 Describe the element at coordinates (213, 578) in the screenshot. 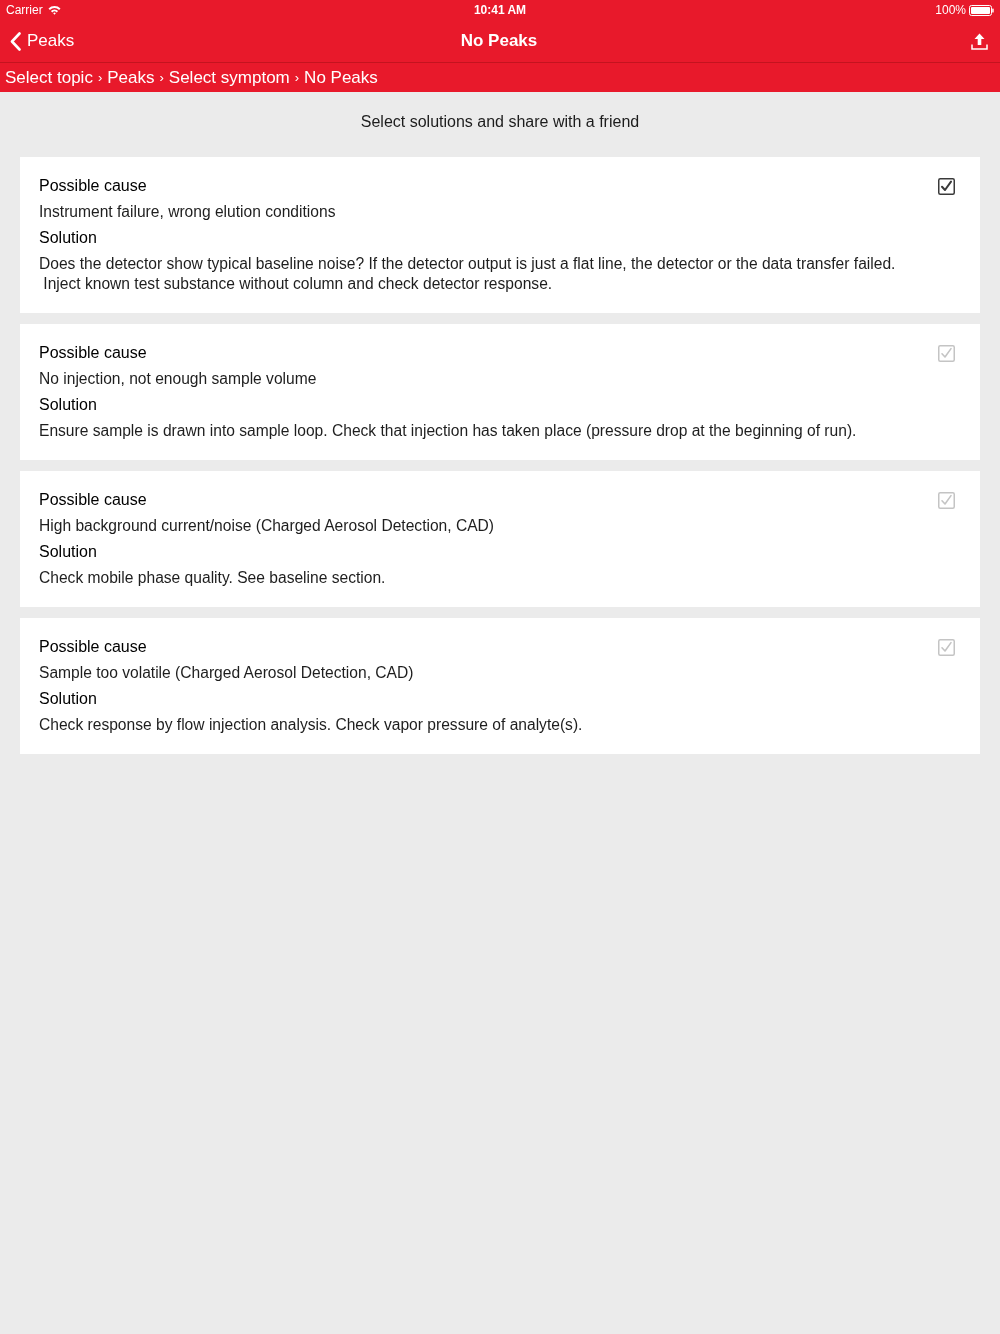

I see `solution-text: Check mobile phase quality. See baseline section.` at that location.